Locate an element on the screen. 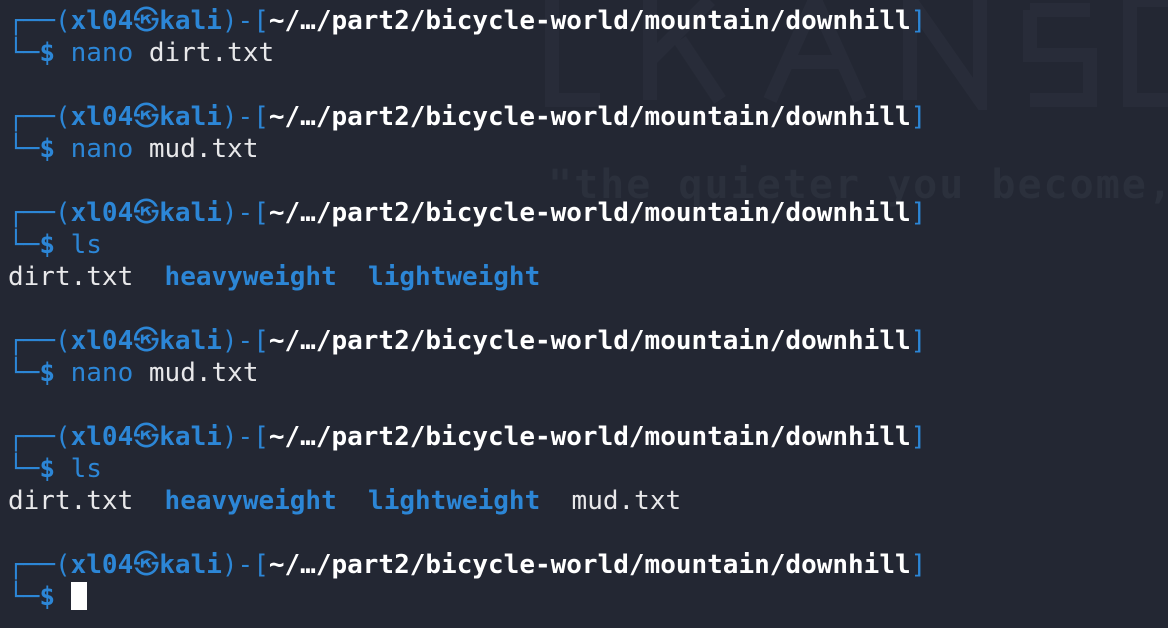 The height and width of the screenshot is (628, 1168). text-cursor is located at coordinates (78, 596).